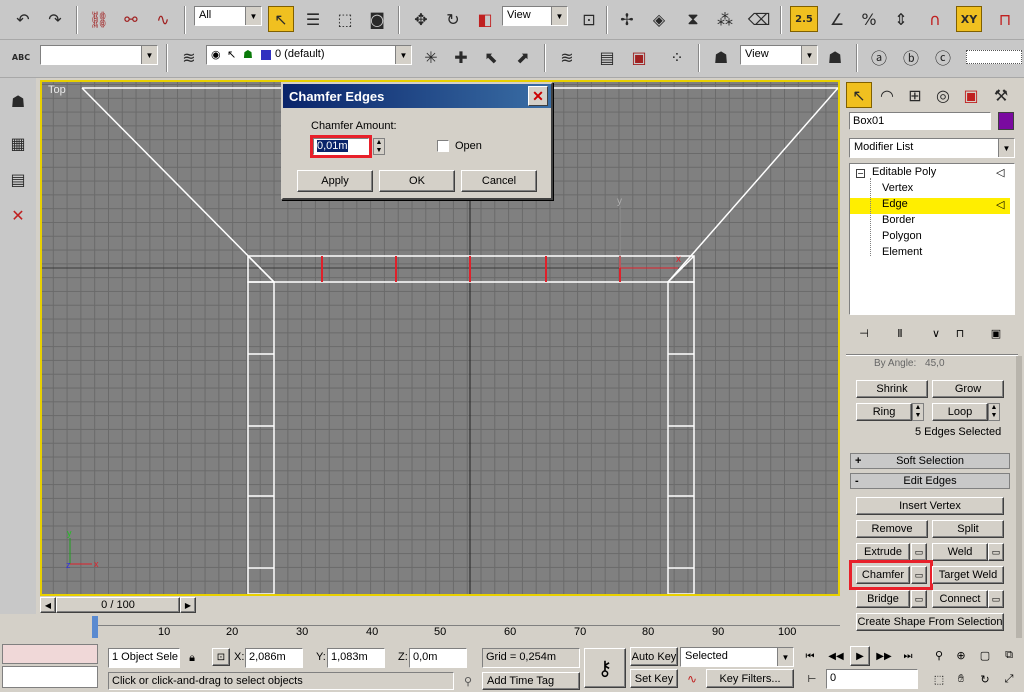  Describe the element at coordinates (677, 57) in the screenshot. I see `material-editor-icon: ⁘` at that location.